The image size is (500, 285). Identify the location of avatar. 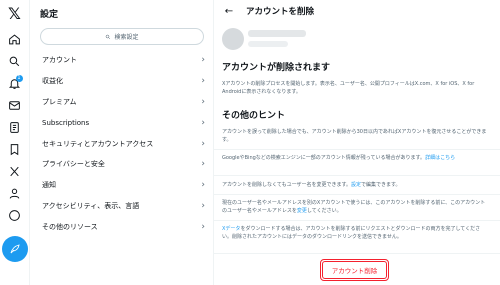
(233, 39).